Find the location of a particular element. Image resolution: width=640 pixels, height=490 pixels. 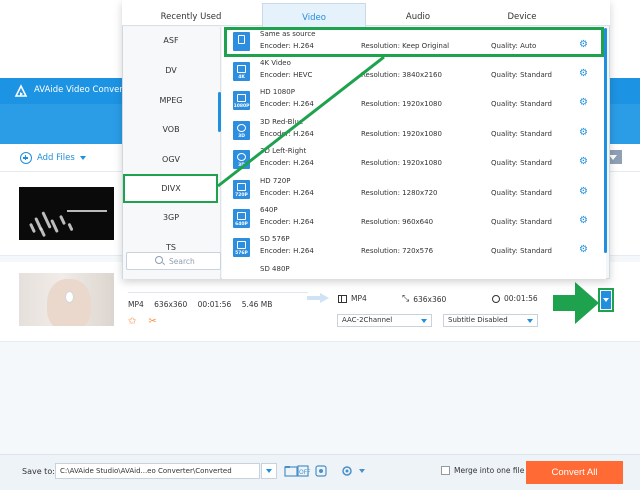

format-icon-label: 576P is located at coordinates (241, 253).